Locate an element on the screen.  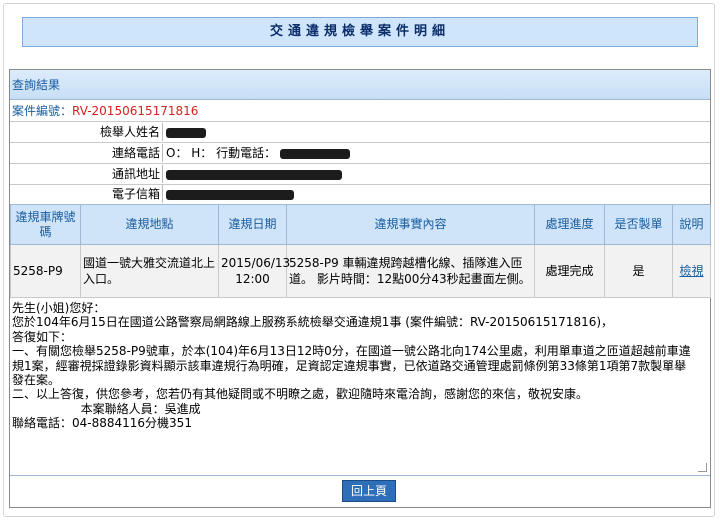
cell-ticketed: 是 is located at coordinates (638, 271).